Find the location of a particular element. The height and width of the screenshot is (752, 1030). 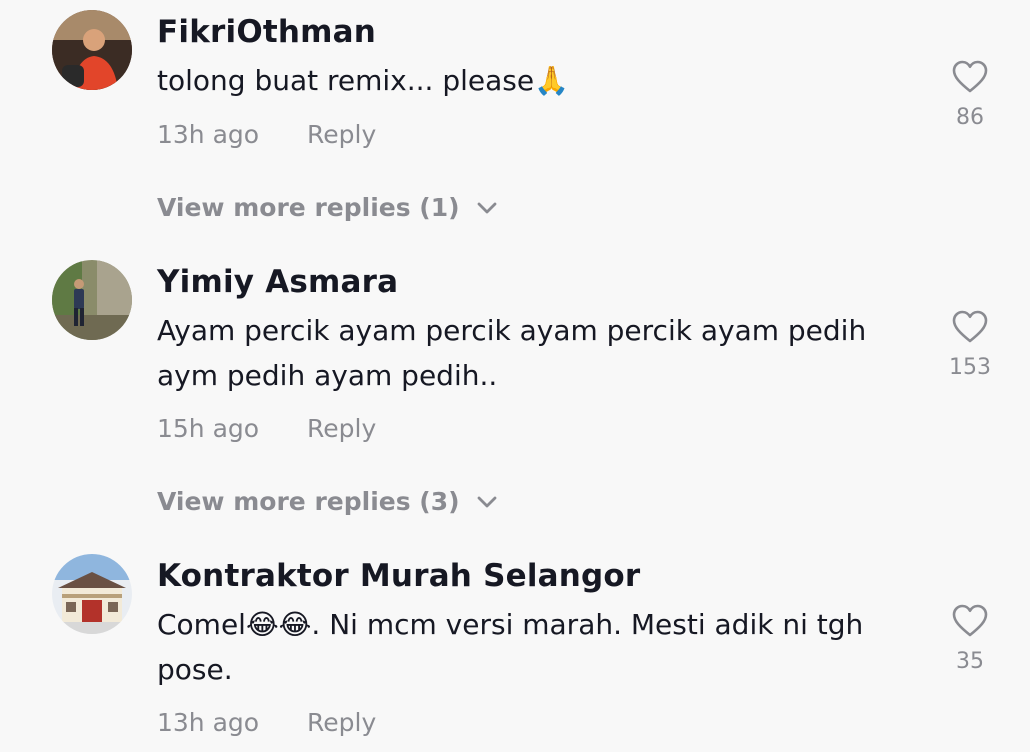

comment-timestamp: 15h ago is located at coordinates (208, 428).